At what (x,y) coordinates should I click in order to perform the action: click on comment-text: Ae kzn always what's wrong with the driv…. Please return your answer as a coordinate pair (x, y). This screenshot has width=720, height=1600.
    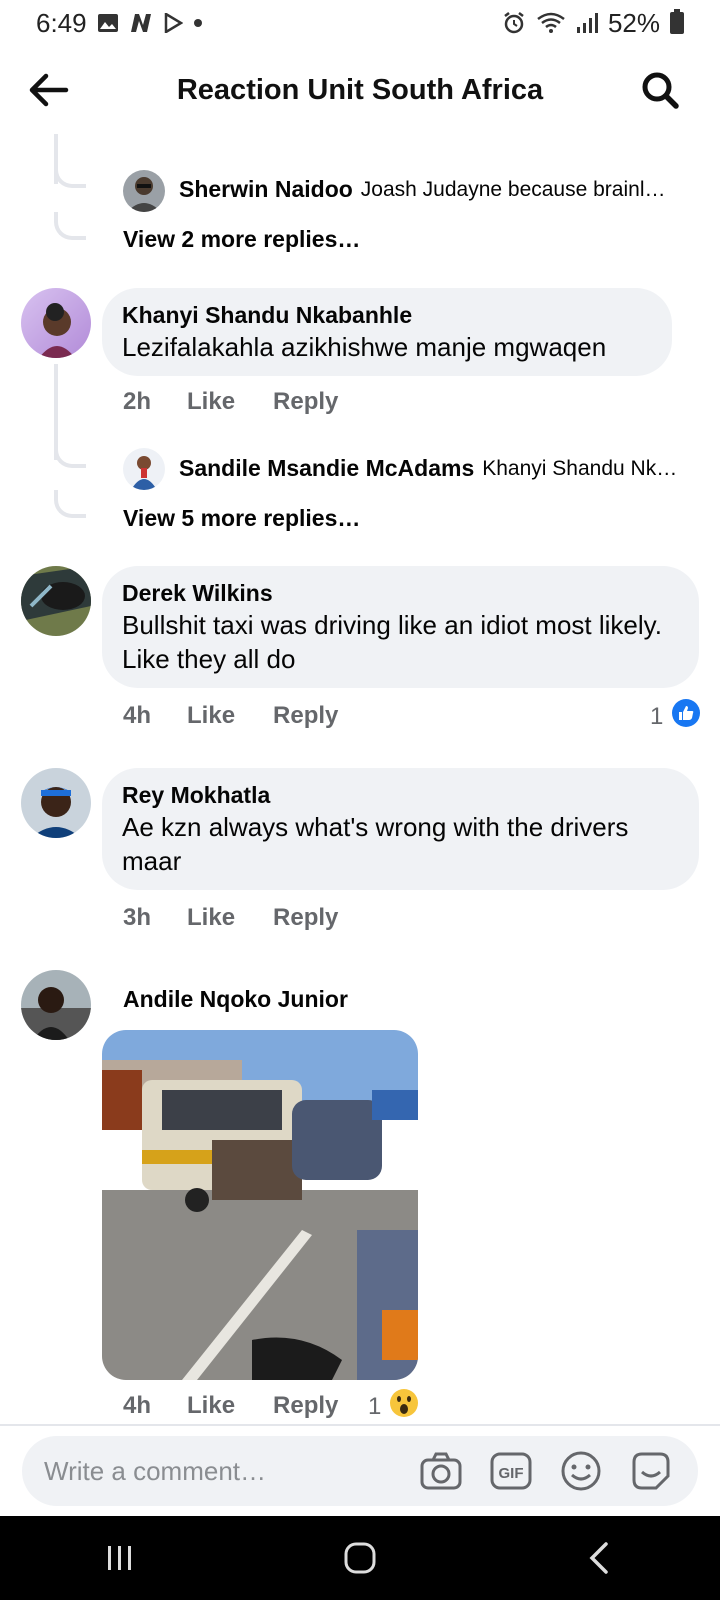
    Looking at the image, I should click on (375, 844).